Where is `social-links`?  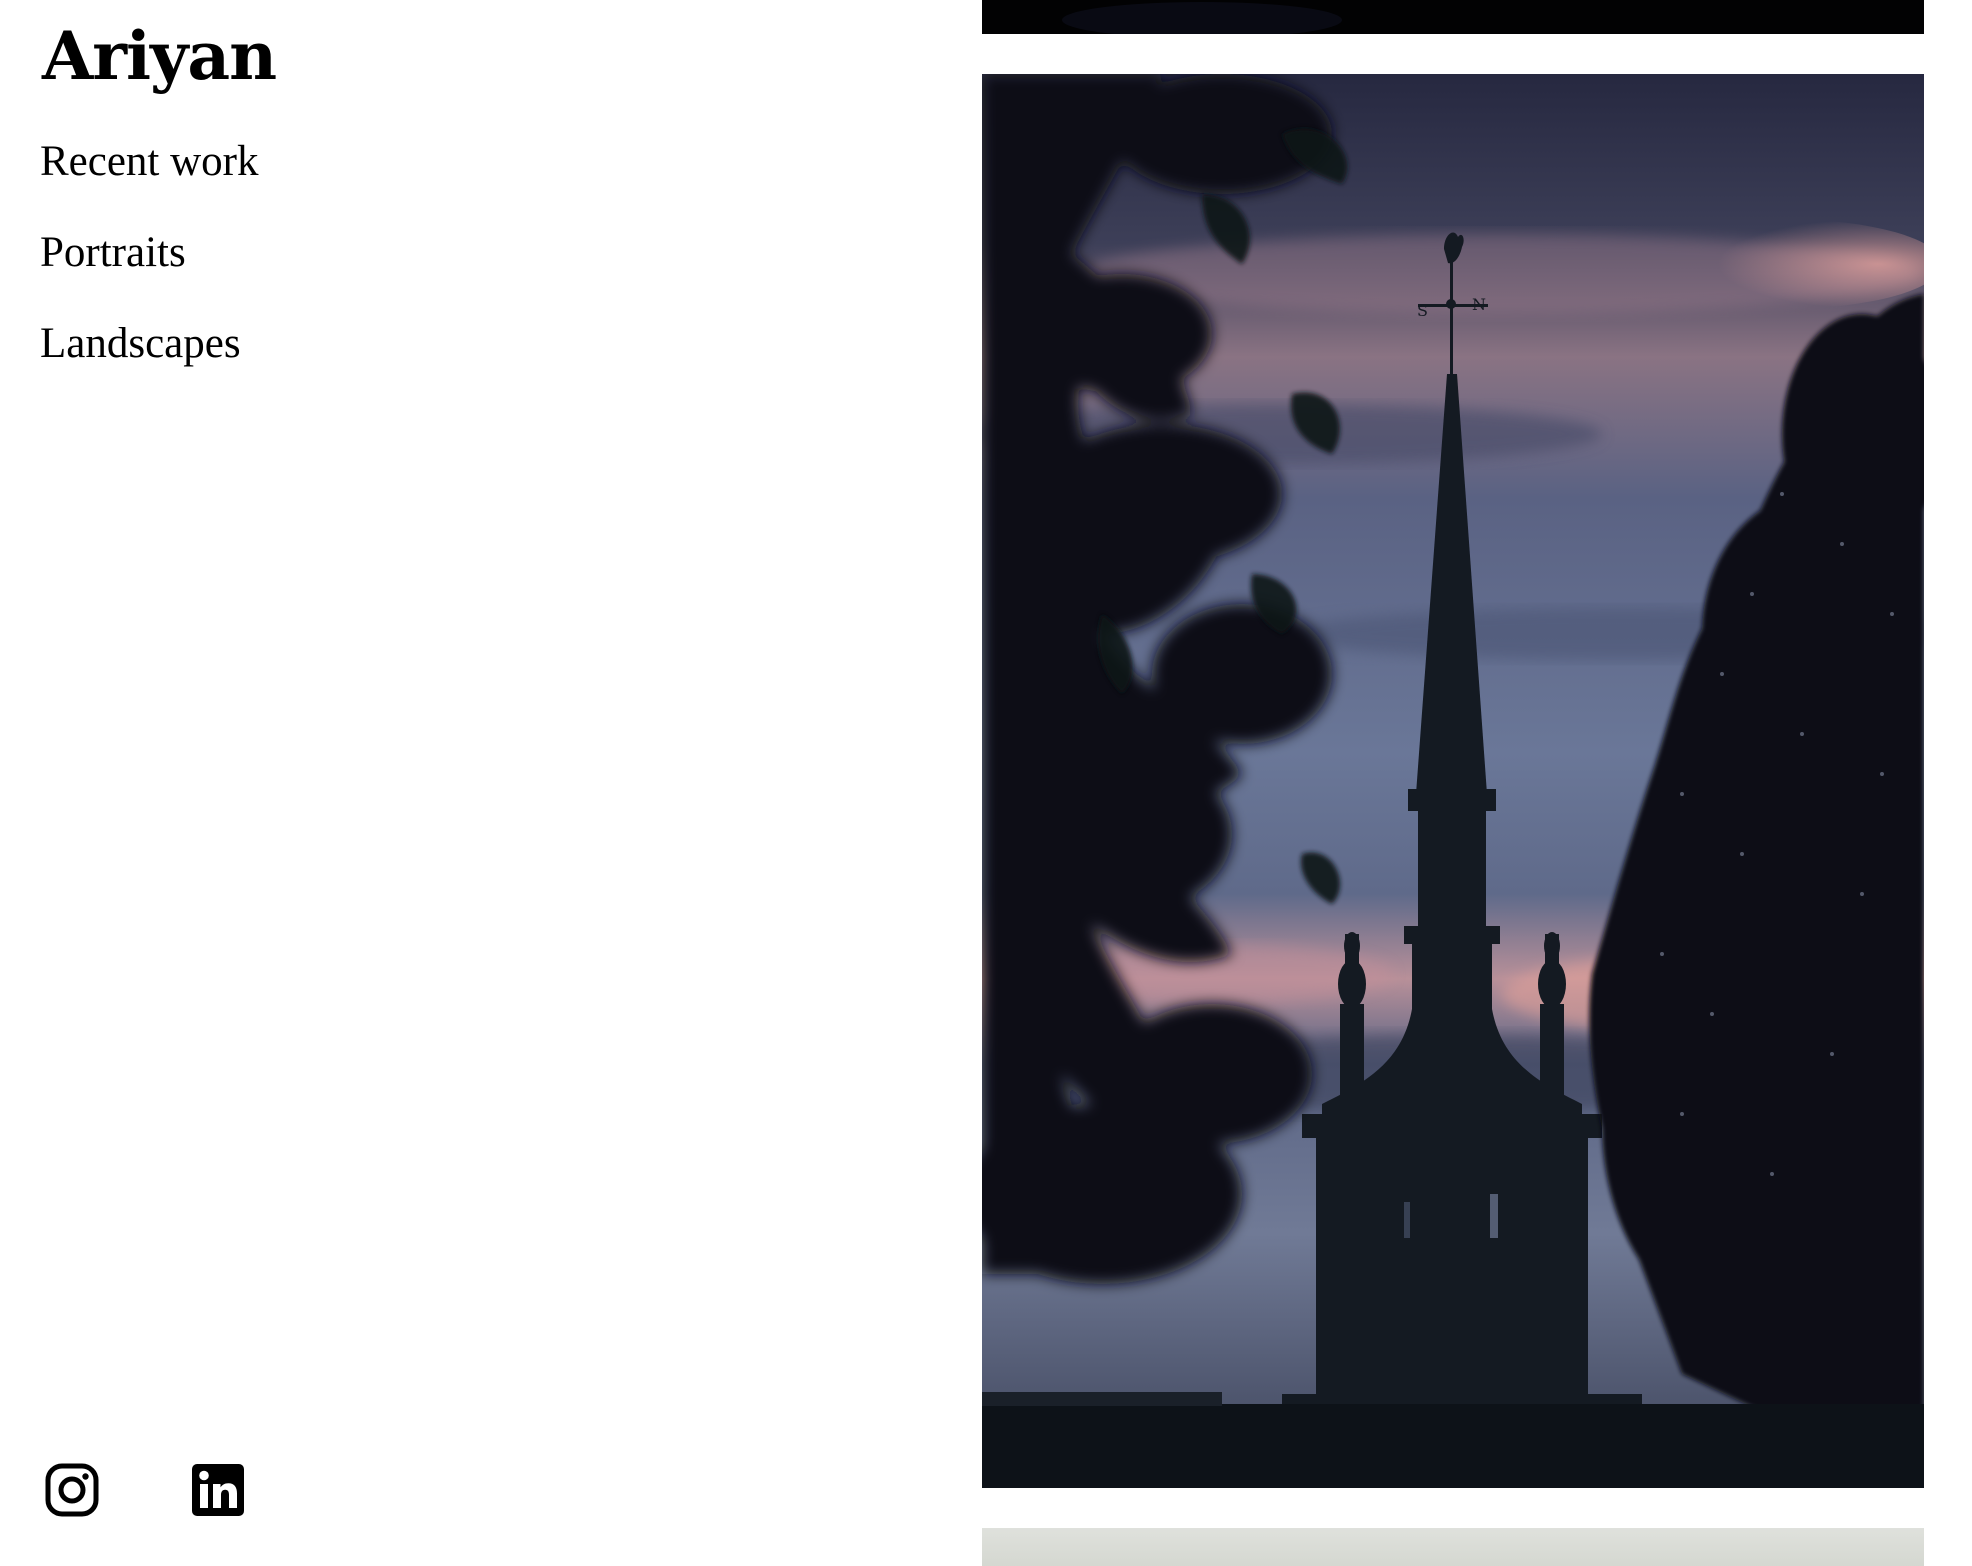
social-links is located at coordinates (145, 1490).